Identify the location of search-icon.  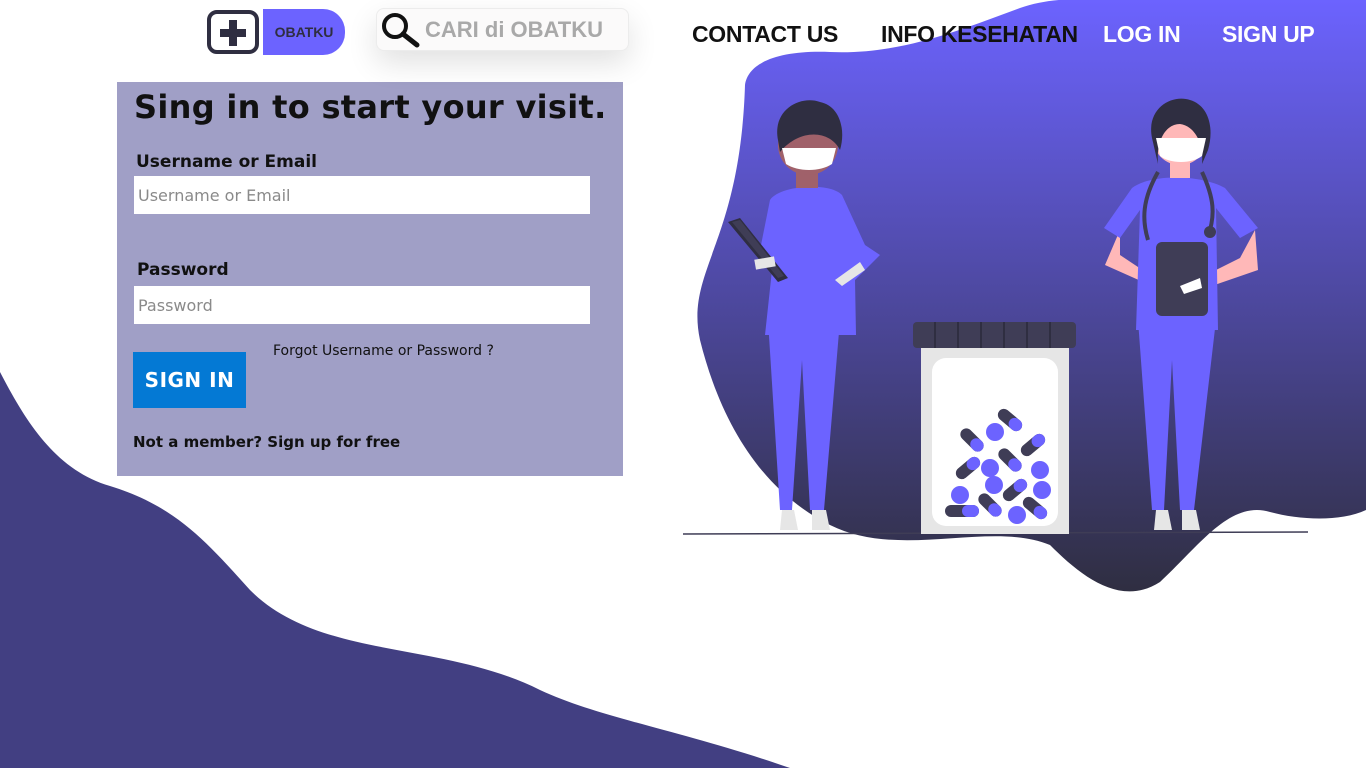
(400, 30).